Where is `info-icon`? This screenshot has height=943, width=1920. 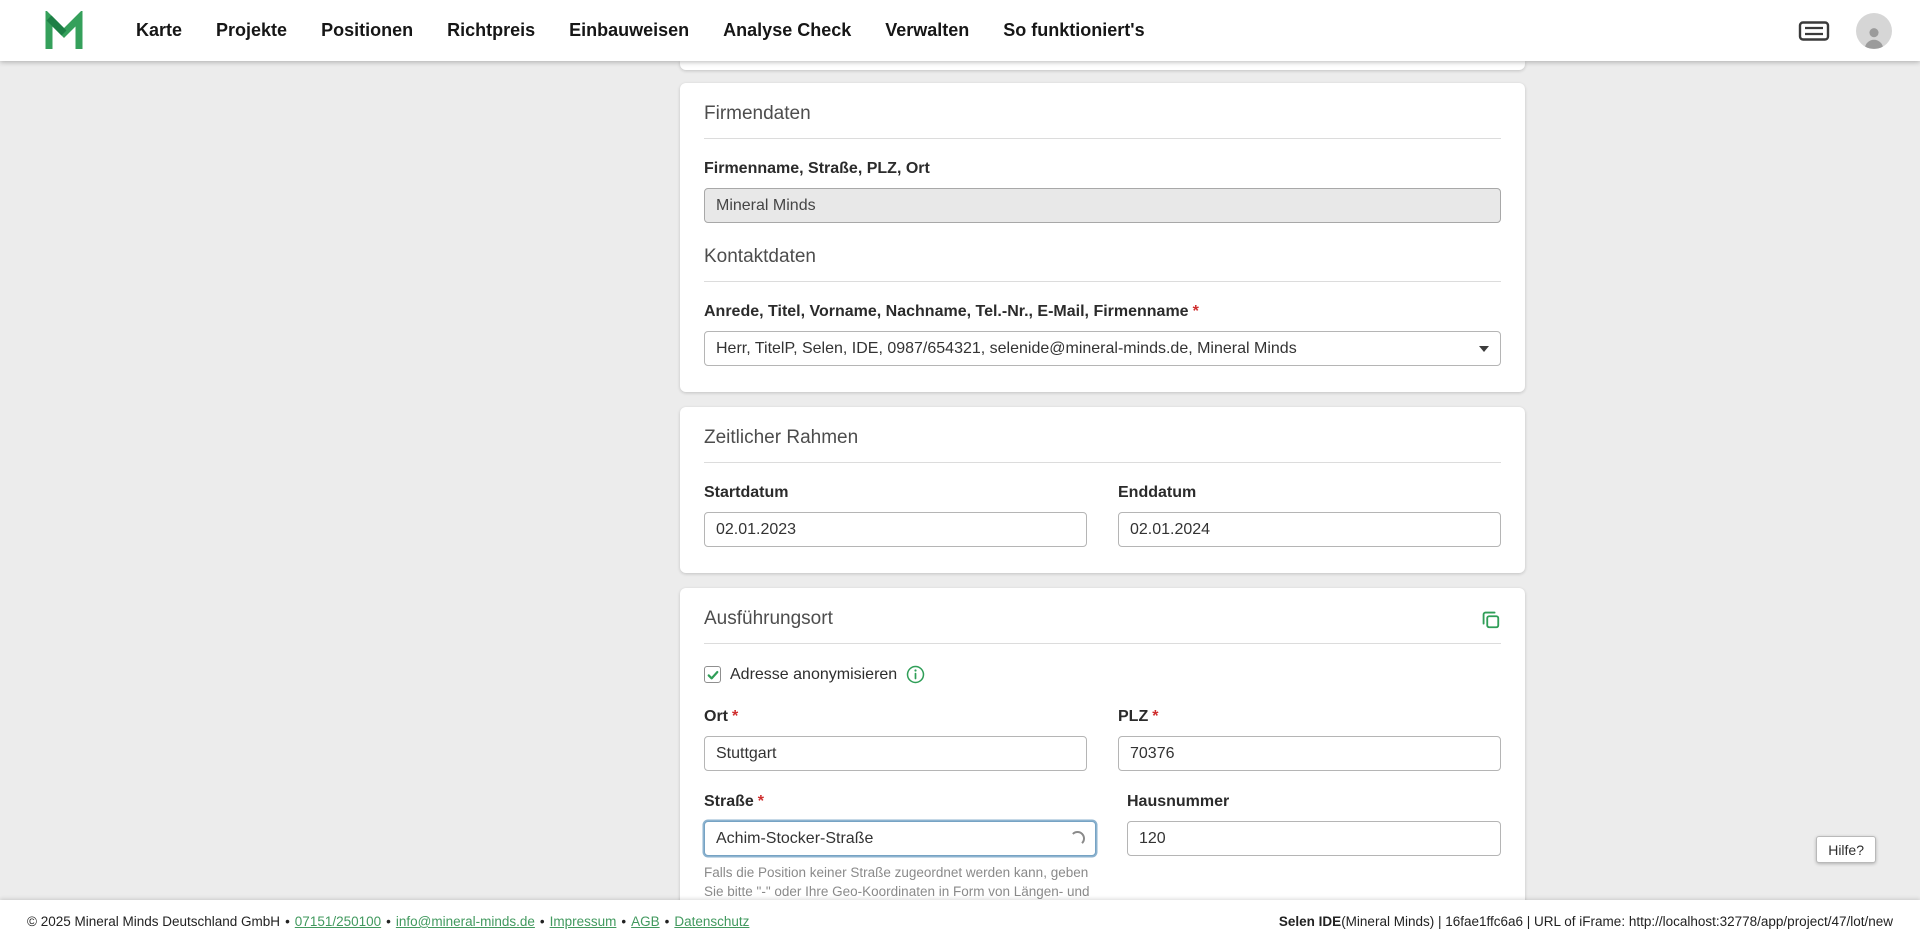 info-icon is located at coordinates (915, 674).